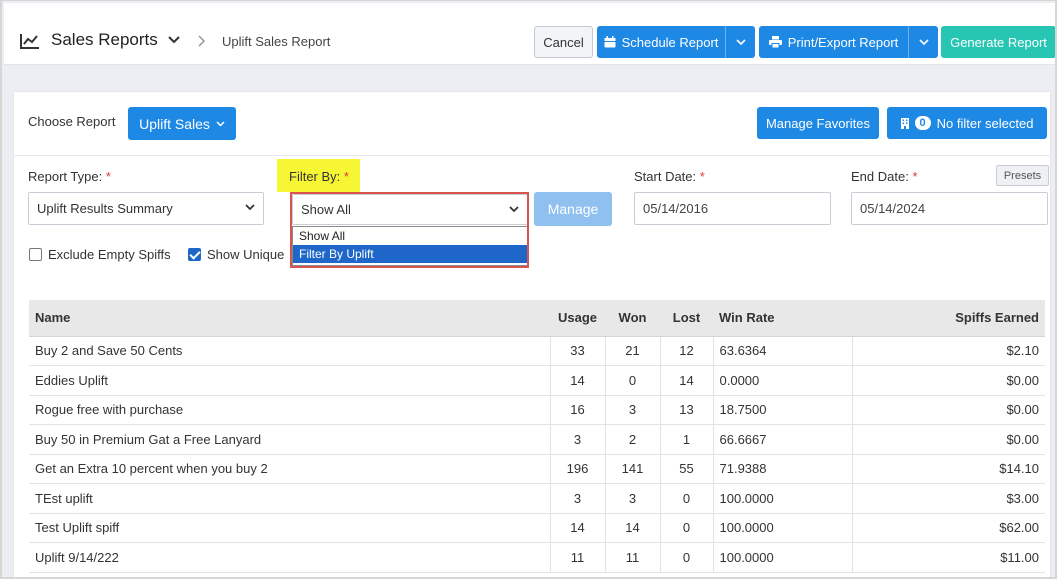 The height and width of the screenshot is (579, 1057). Describe the element at coordinates (676, 208) in the screenshot. I see `start-date-value: 05/14/2016` at that location.